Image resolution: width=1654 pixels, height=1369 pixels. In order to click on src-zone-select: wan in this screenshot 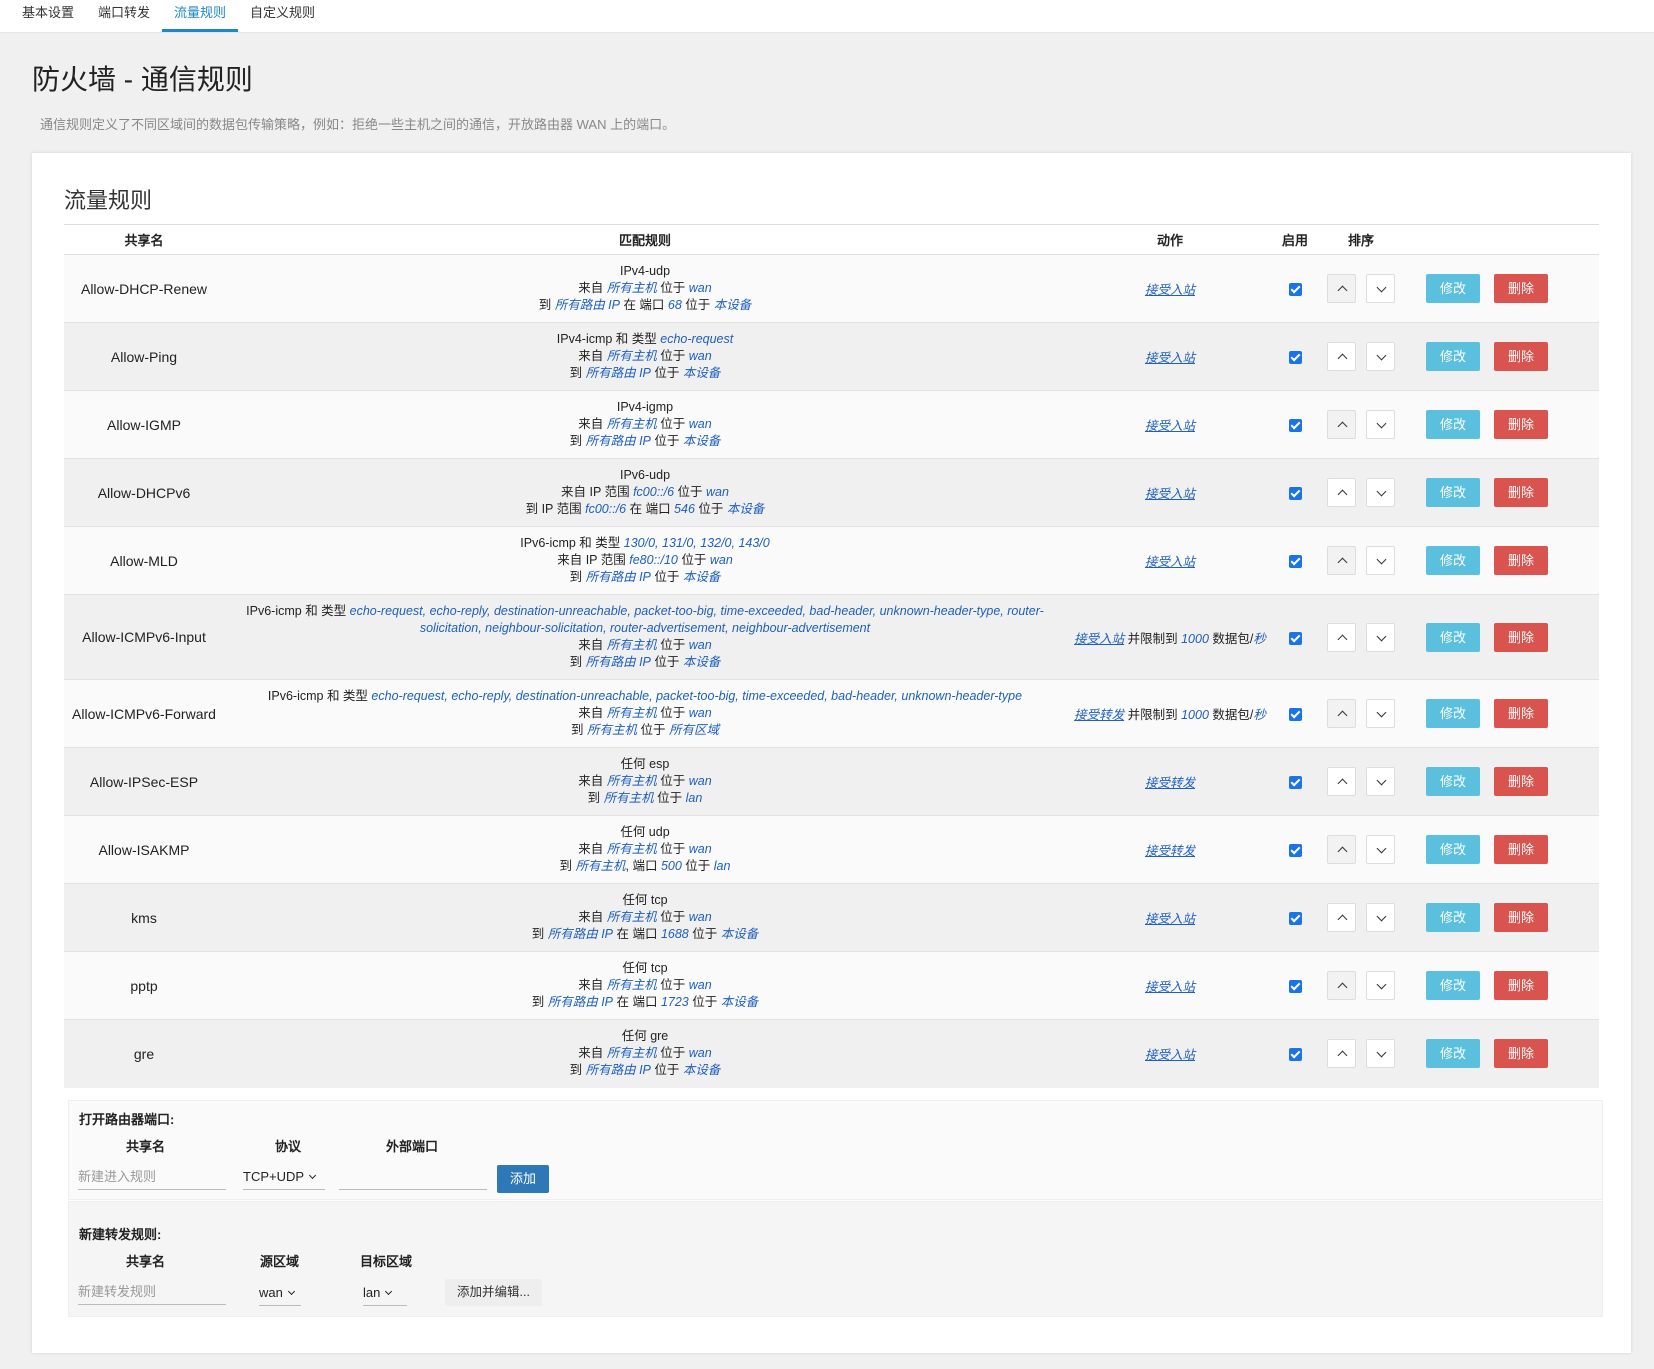, I will do `click(280, 1293)`.